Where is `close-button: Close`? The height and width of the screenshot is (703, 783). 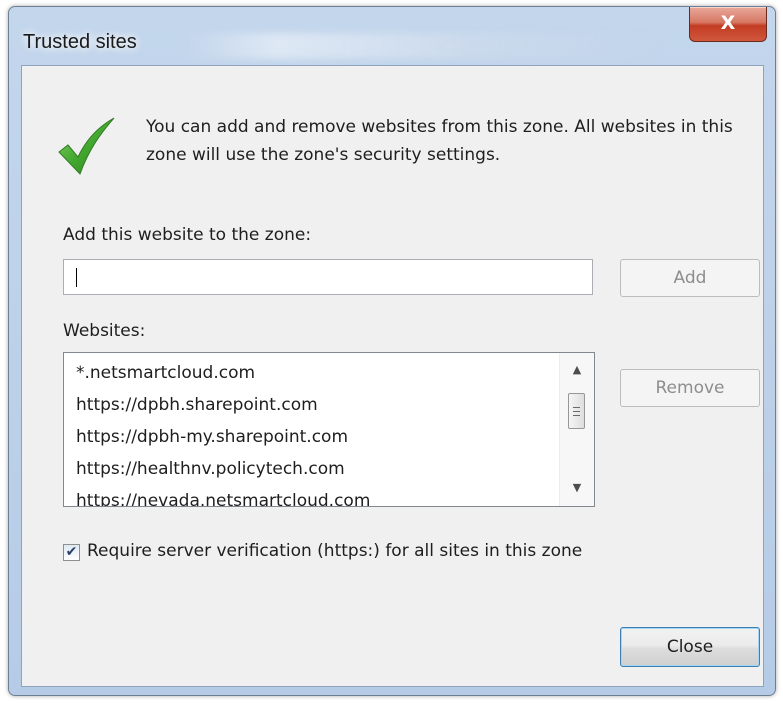 close-button: Close is located at coordinates (690, 647).